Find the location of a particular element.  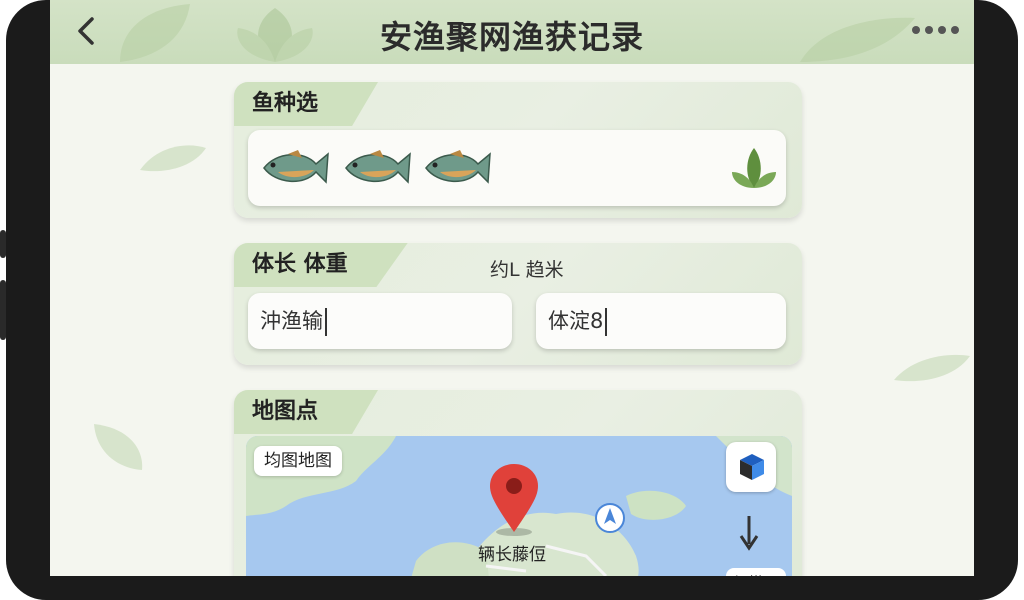

fish-species-card: 鱼种选 is located at coordinates (518, 150).